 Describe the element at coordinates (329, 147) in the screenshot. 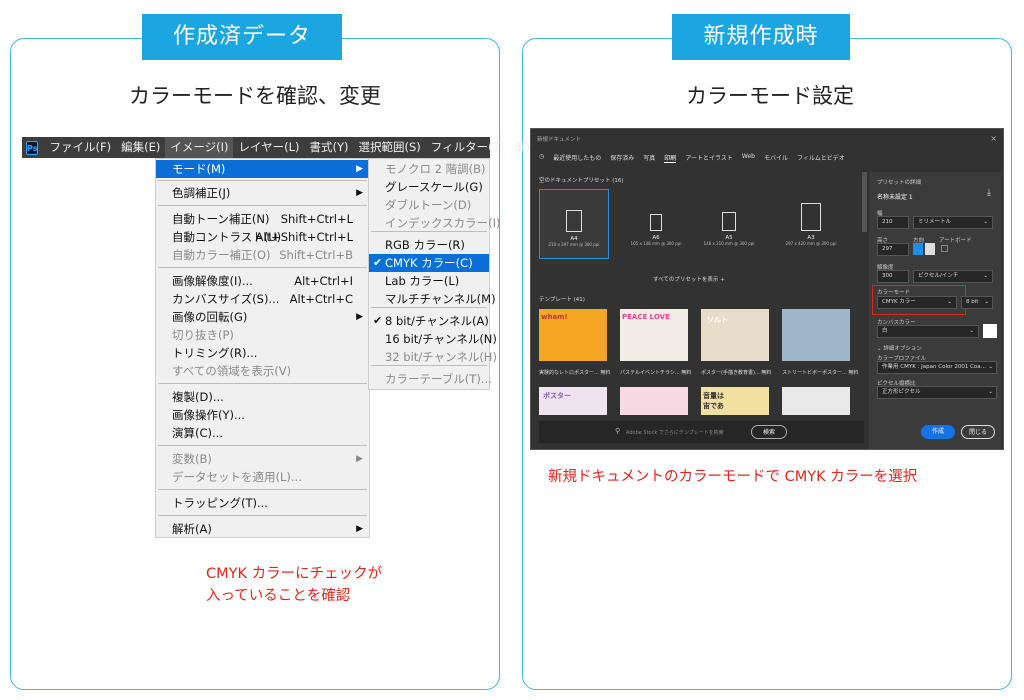

I see `menubar-item: 書式(Y)` at that location.